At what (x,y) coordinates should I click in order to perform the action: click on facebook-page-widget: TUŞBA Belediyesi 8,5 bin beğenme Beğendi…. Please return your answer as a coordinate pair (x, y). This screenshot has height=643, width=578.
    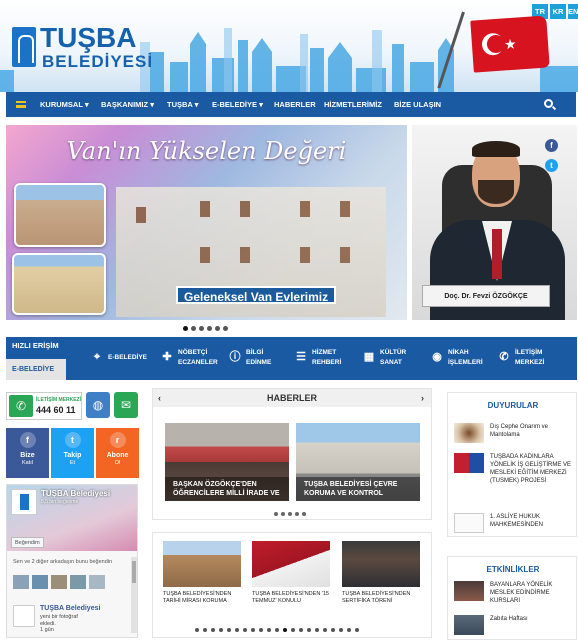
    Looking at the image, I should click on (72, 561).